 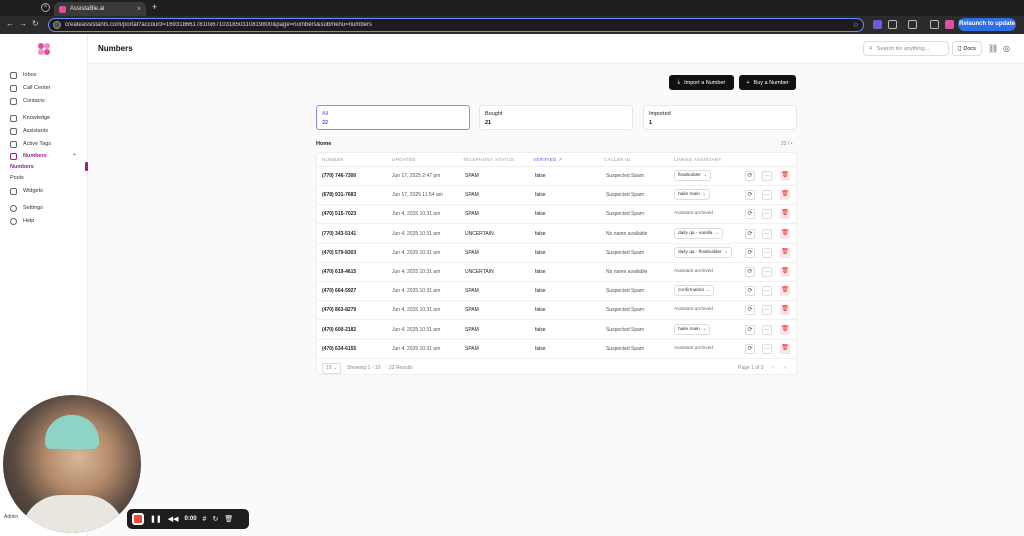 I want to click on restart-icon: ↻, so click(x=215, y=519).